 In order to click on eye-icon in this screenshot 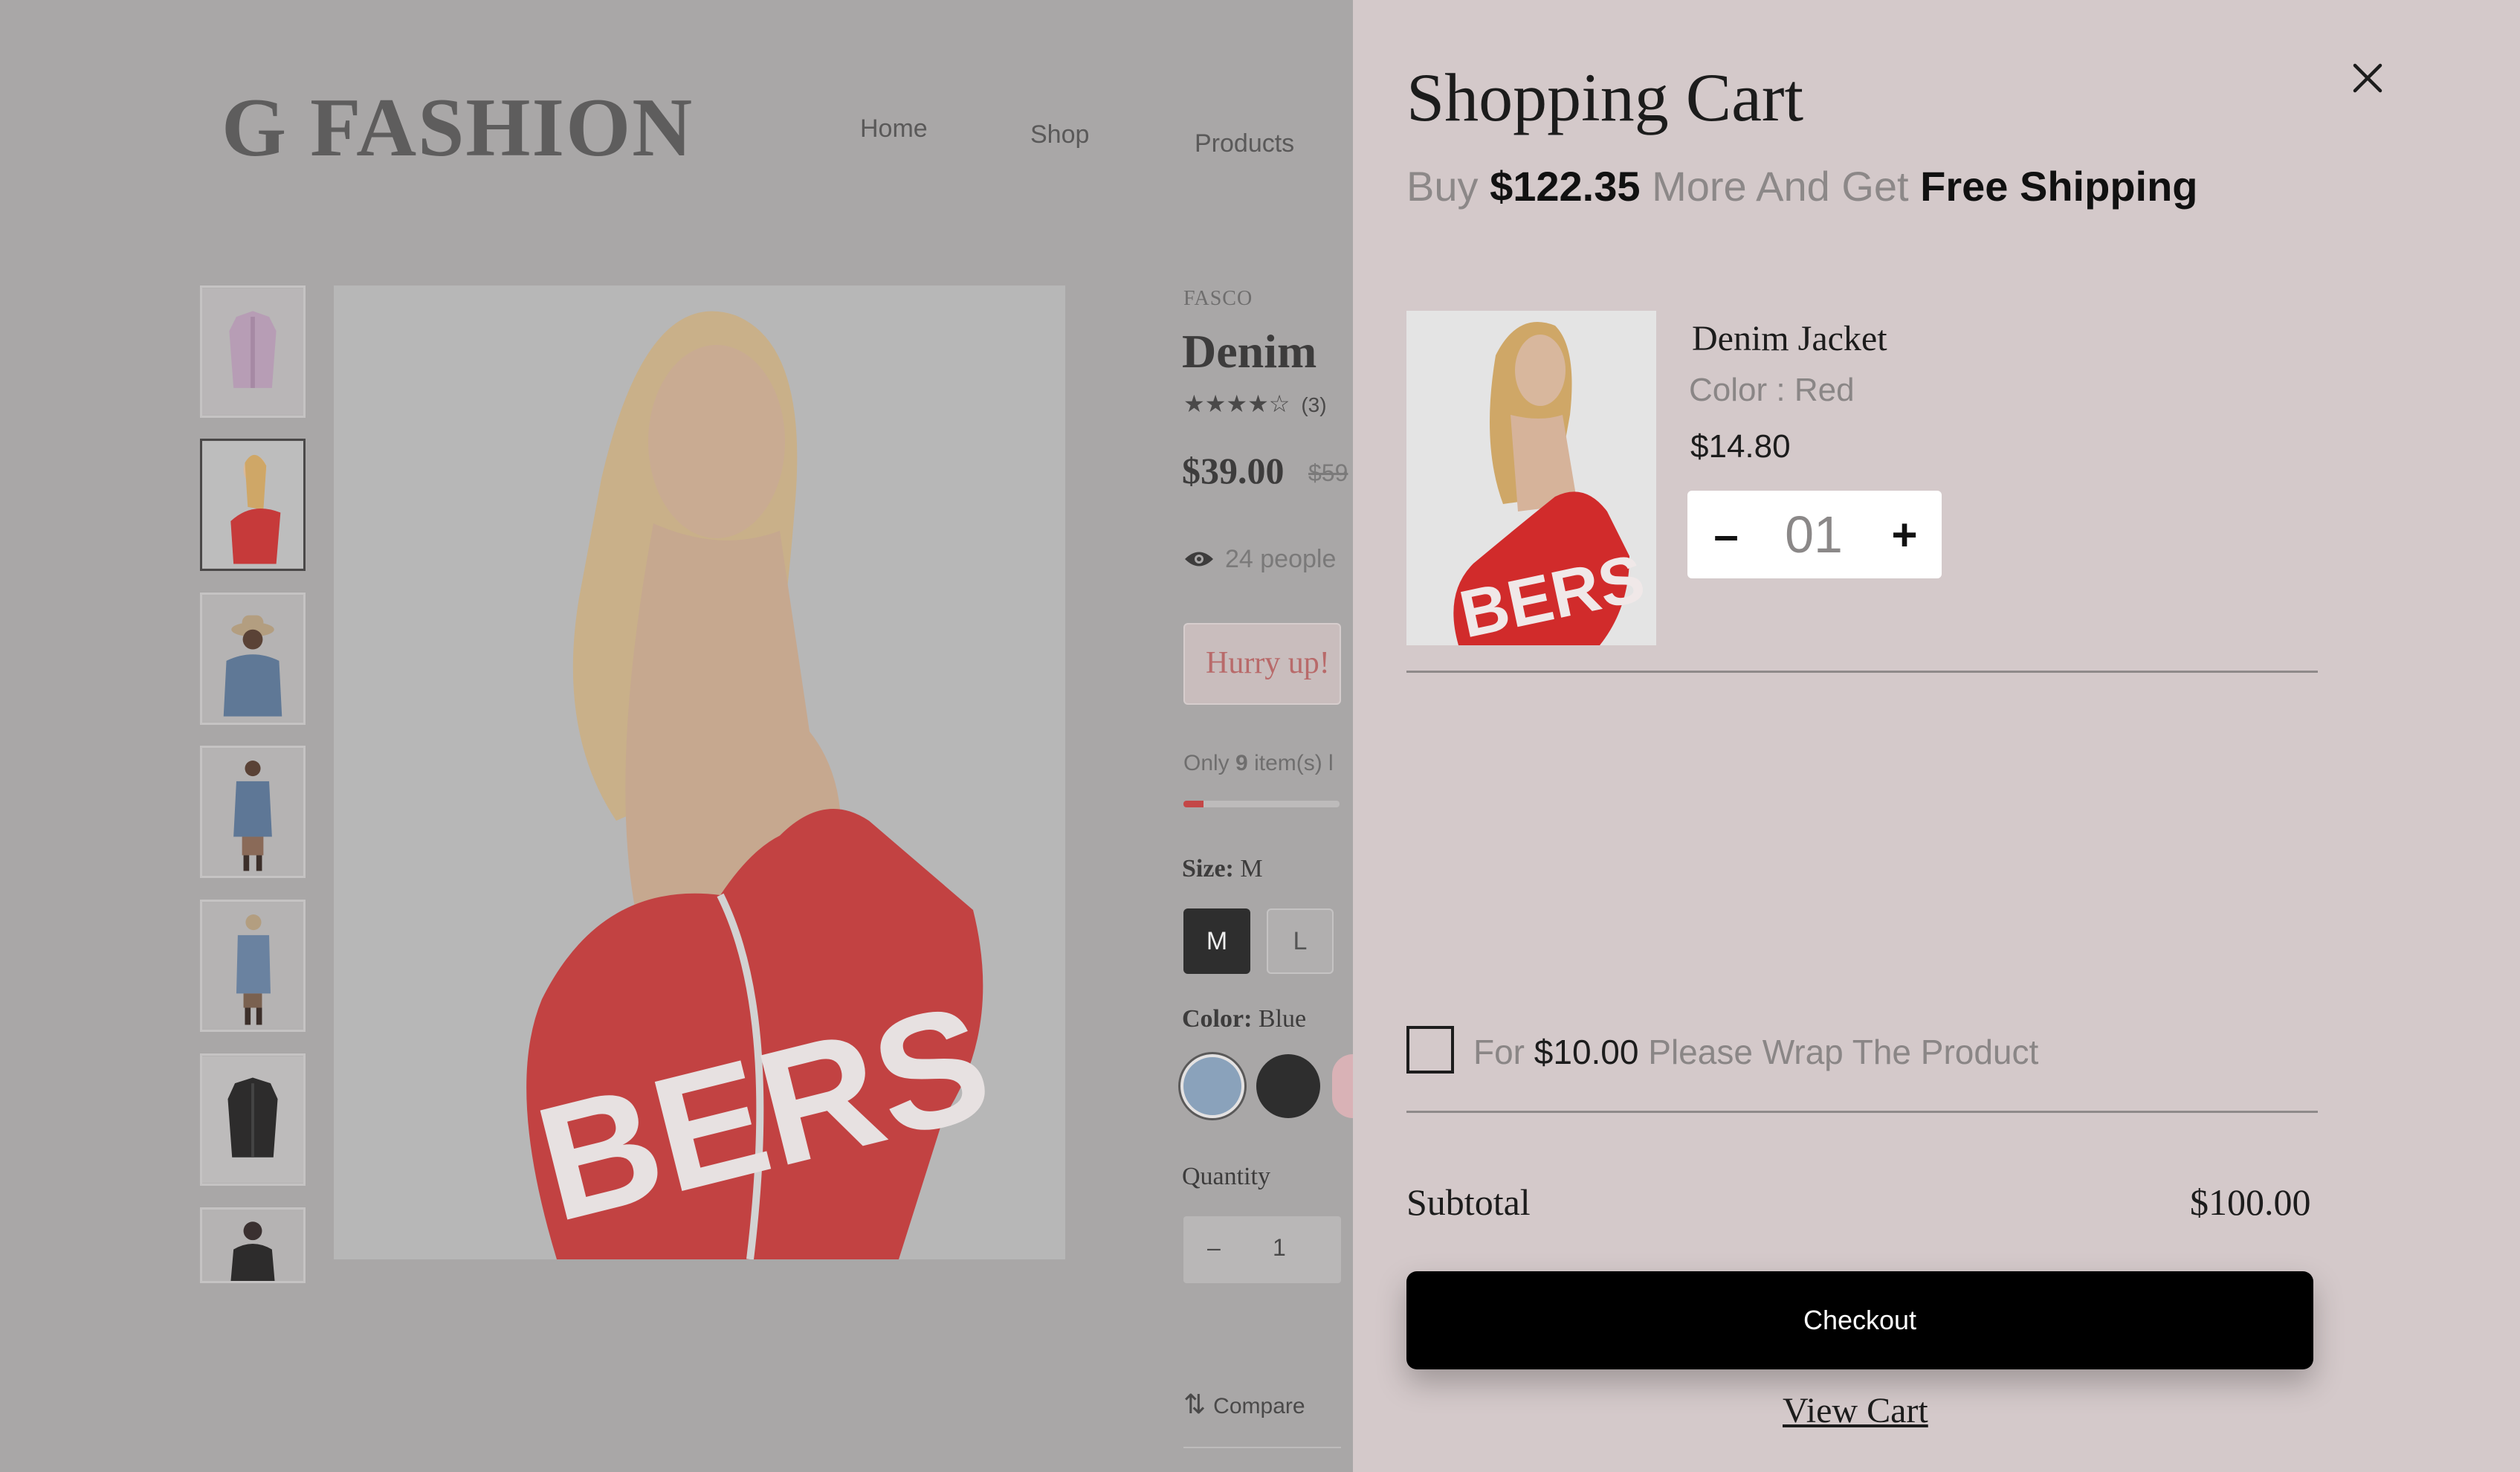, I will do `click(1199, 560)`.